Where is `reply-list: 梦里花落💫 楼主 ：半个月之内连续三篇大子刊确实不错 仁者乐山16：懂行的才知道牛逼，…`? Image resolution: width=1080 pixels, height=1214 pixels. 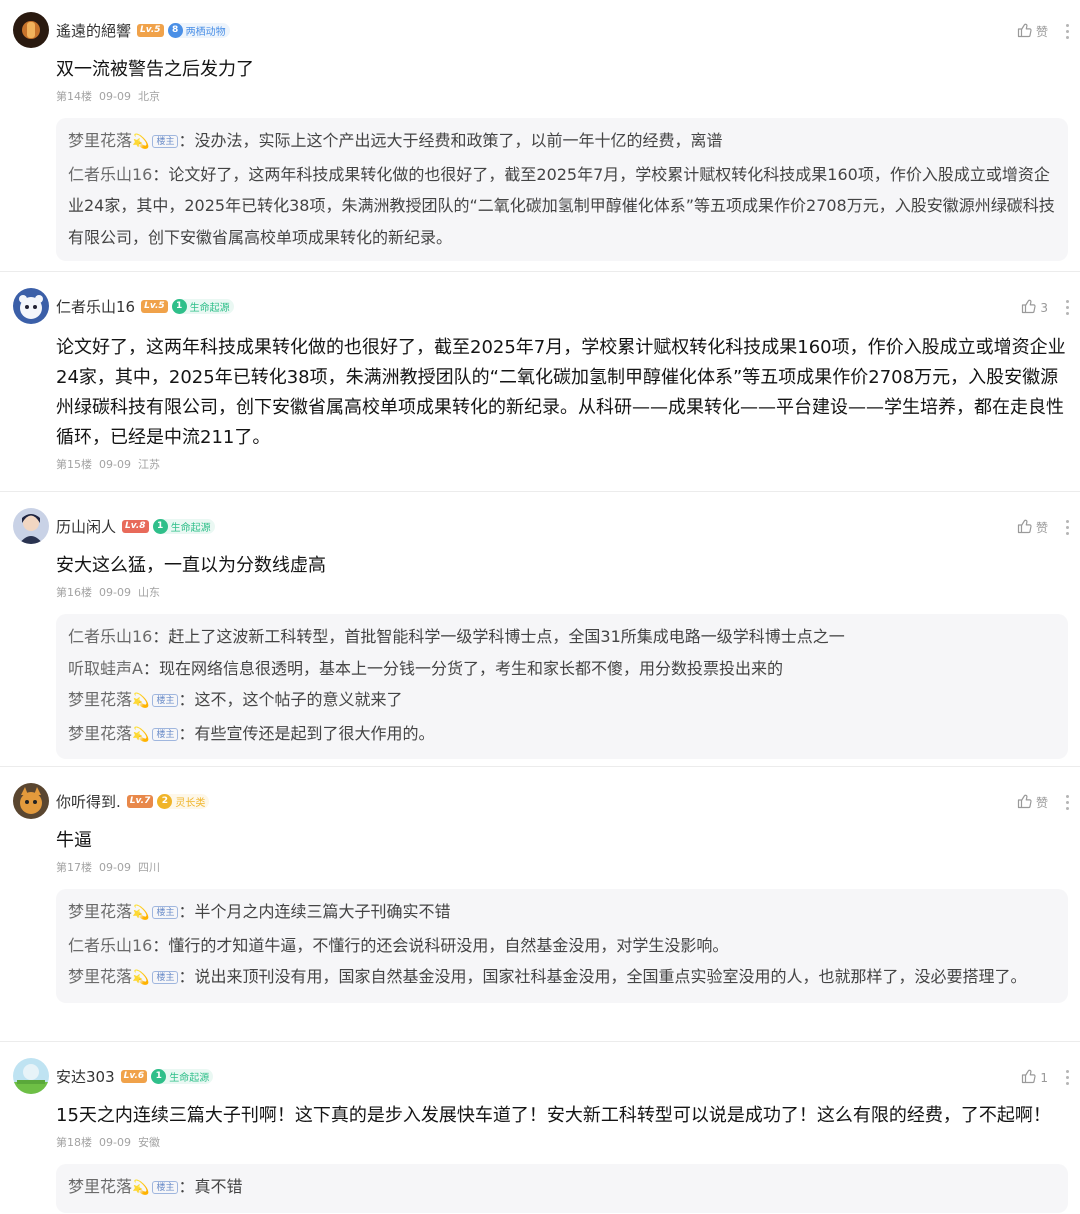
reply-list: 梦里花落💫 楼主 ：半个月之内连续三篇大子刊确实不错 仁者乐山16：懂行的才知道牛逼，… is located at coordinates (562, 946).